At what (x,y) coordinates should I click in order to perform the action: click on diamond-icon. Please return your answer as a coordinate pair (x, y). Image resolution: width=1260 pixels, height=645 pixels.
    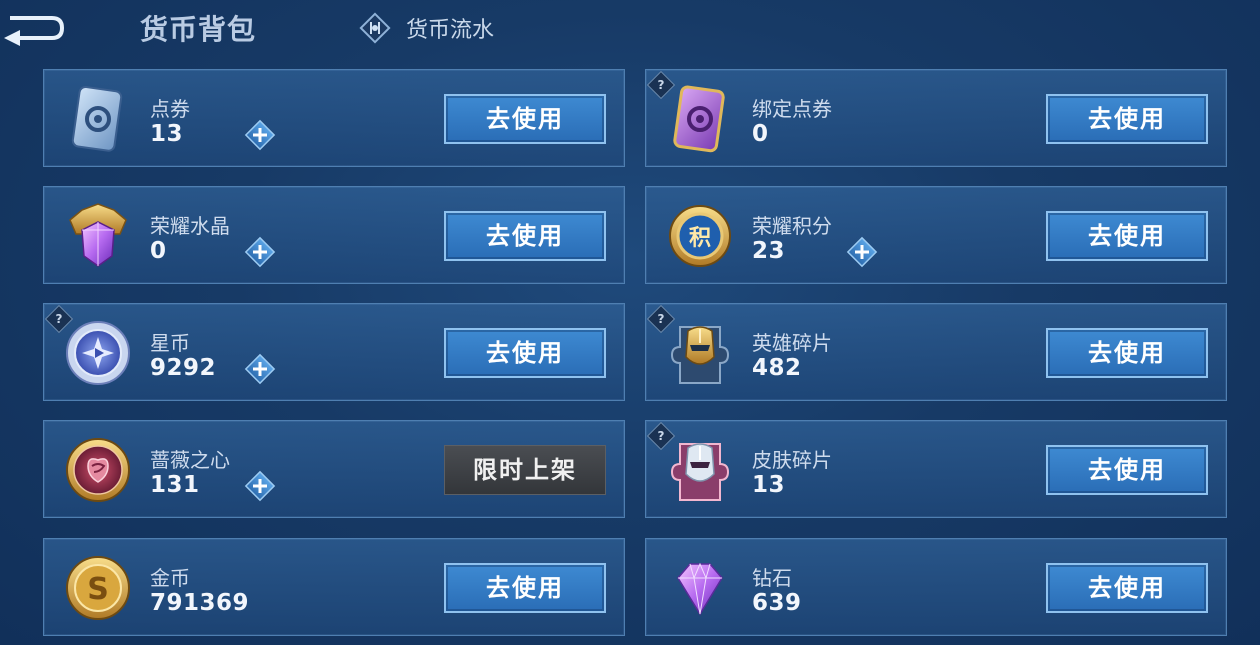
    Looking at the image, I should click on (700, 589).